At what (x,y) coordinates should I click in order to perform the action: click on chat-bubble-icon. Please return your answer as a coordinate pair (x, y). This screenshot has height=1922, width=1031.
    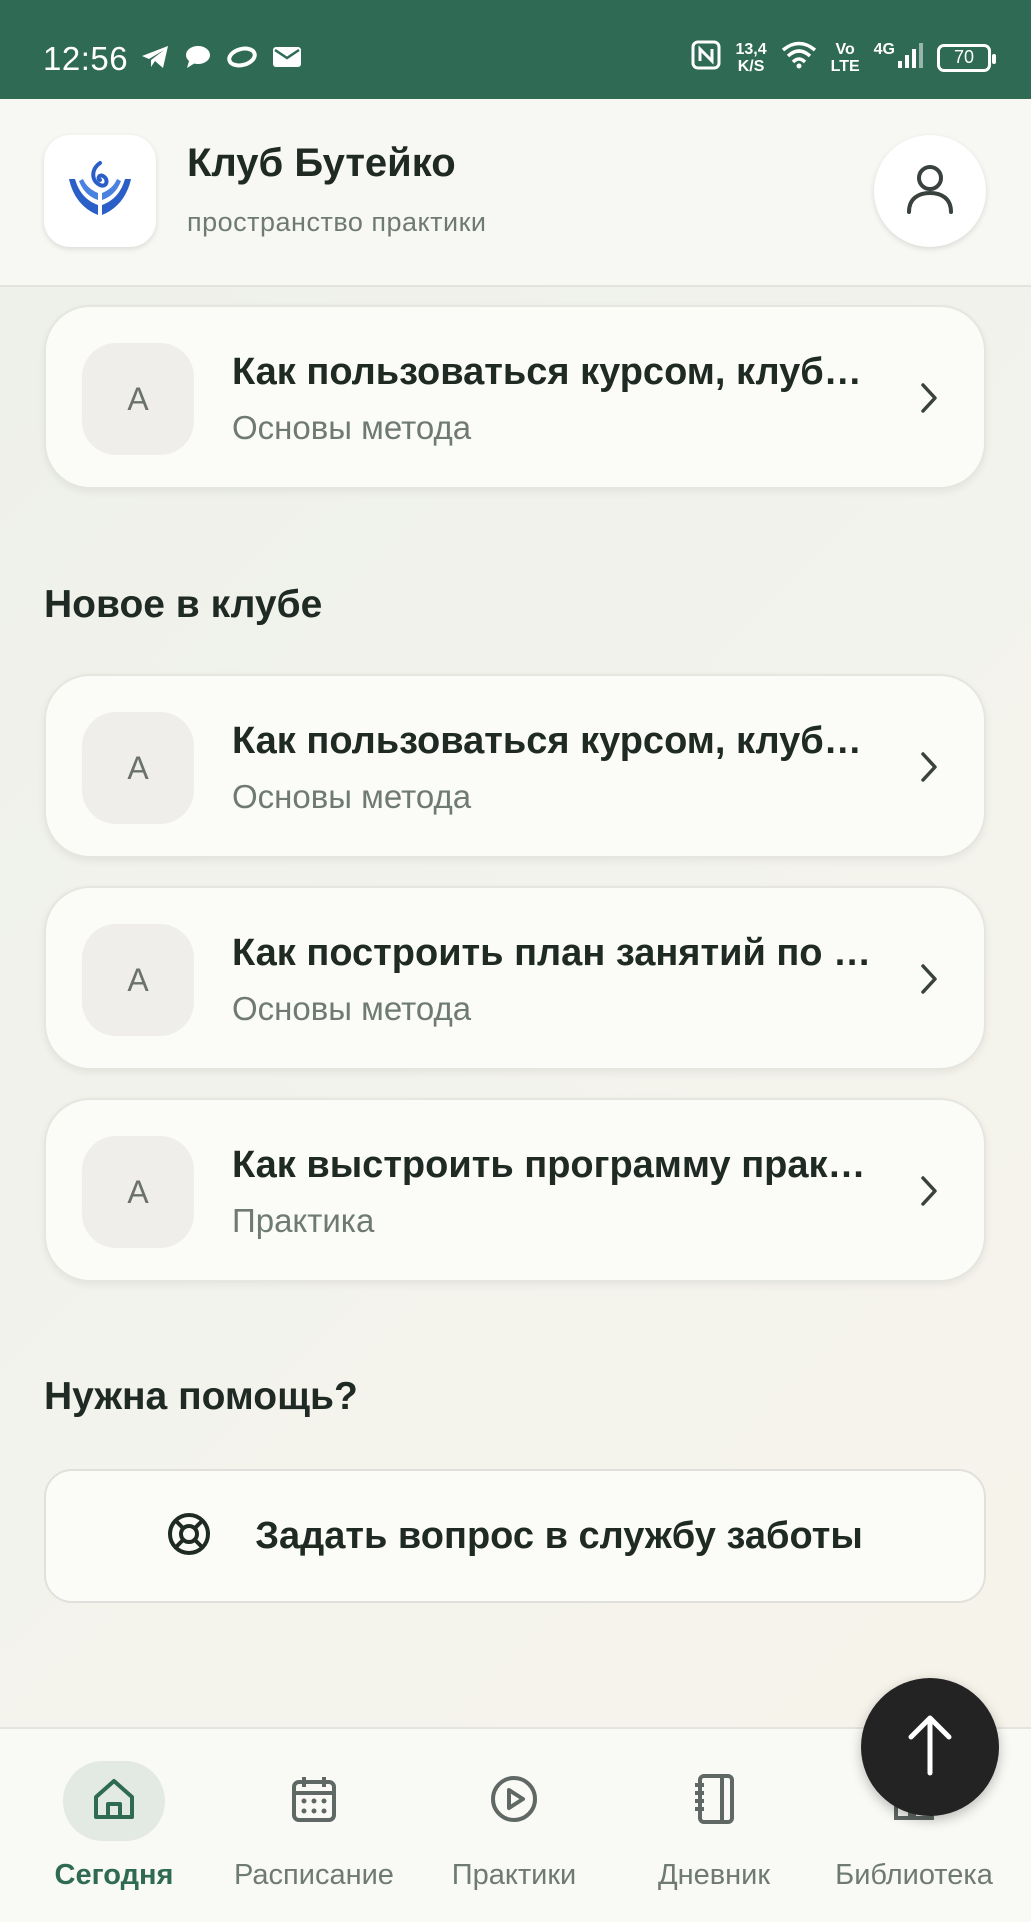
    Looking at the image, I should click on (198, 59).